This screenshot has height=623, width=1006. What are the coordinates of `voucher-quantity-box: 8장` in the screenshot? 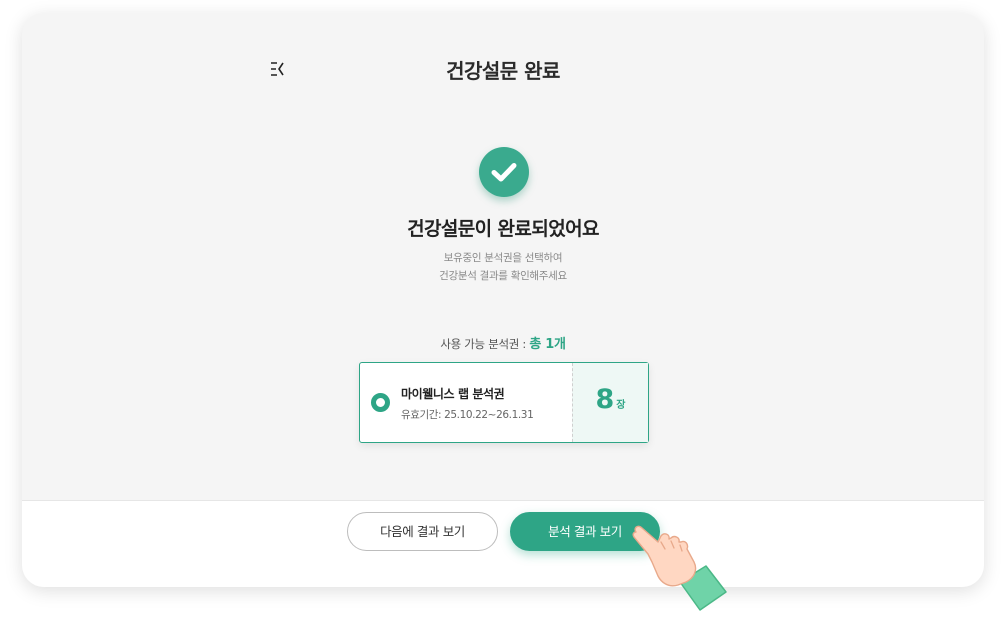 It's located at (610, 402).